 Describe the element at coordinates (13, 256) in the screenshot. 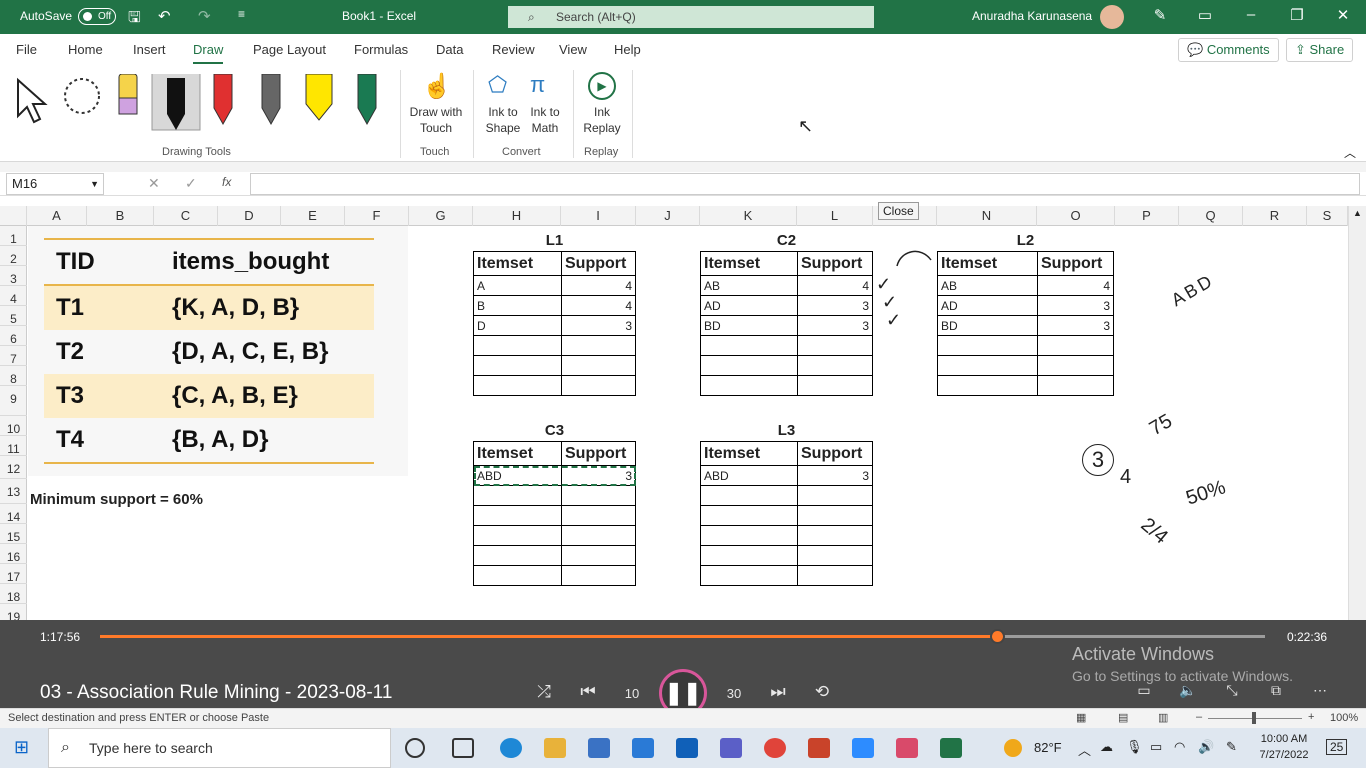

I see `row-2: 2` at that location.